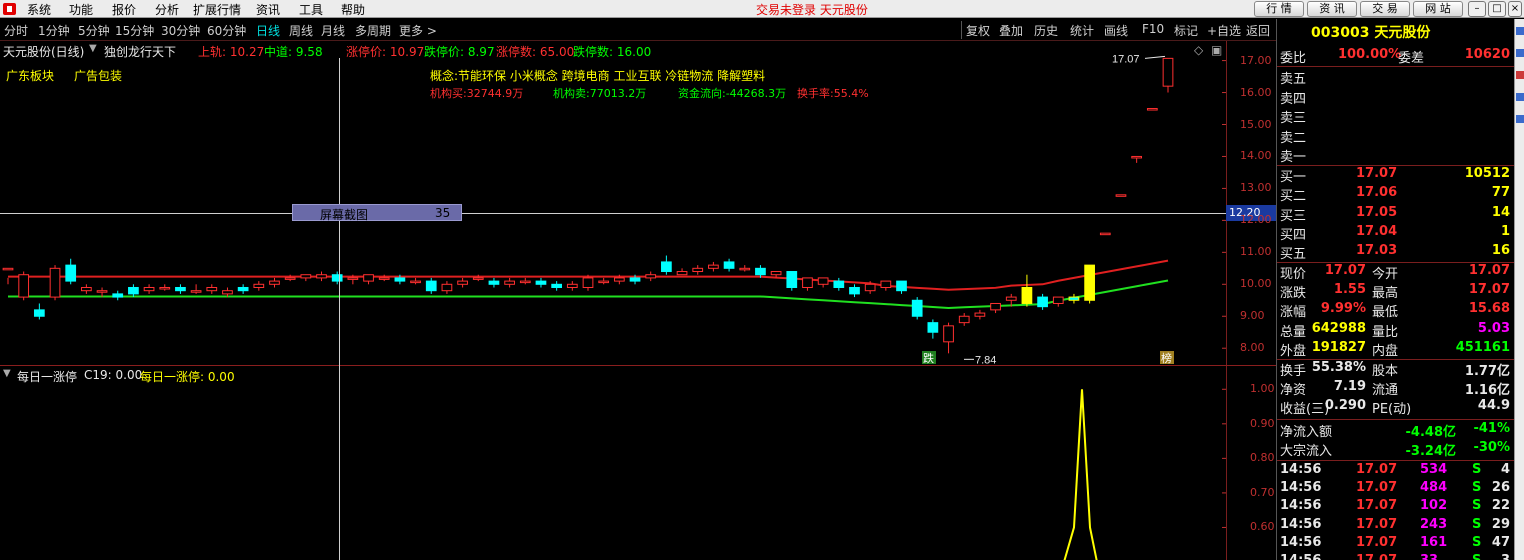 The width and height of the screenshot is (1524, 560). I want to click on bid-row: 买四 17.04 1, so click(1396, 233).